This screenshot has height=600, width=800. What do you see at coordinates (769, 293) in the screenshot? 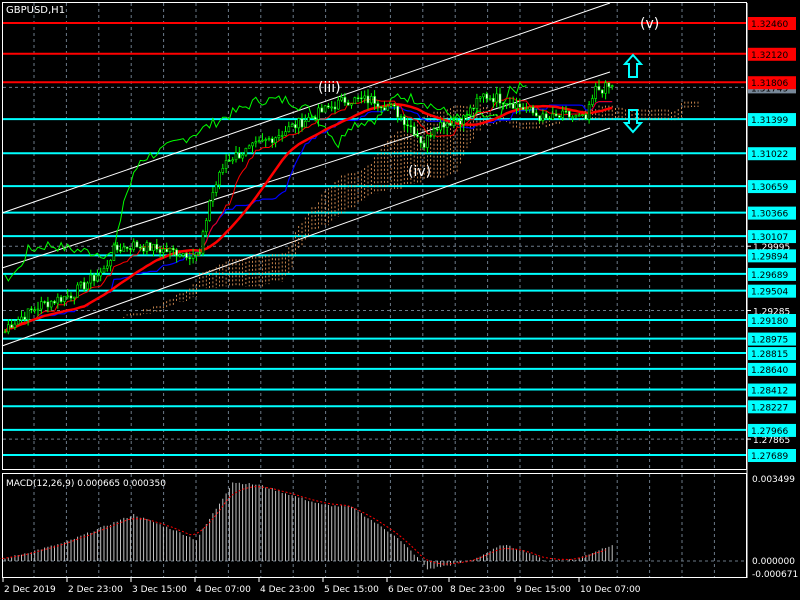
I see `support-price-label: 1.29504` at bounding box center [769, 293].